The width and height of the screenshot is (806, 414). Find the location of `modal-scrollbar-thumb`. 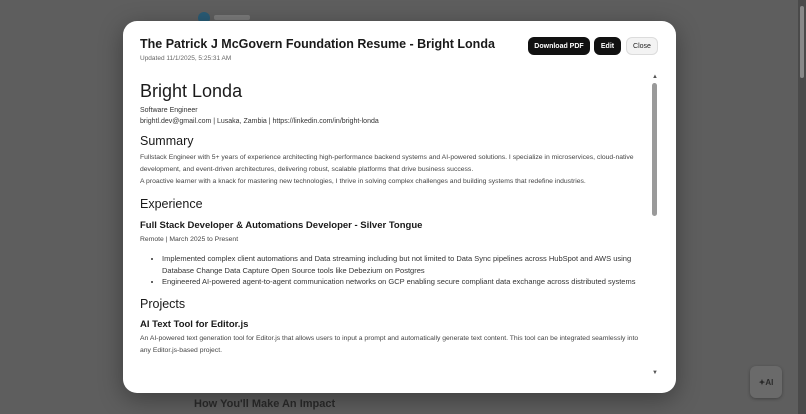

modal-scrollbar-thumb is located at coordinates (654, 149).